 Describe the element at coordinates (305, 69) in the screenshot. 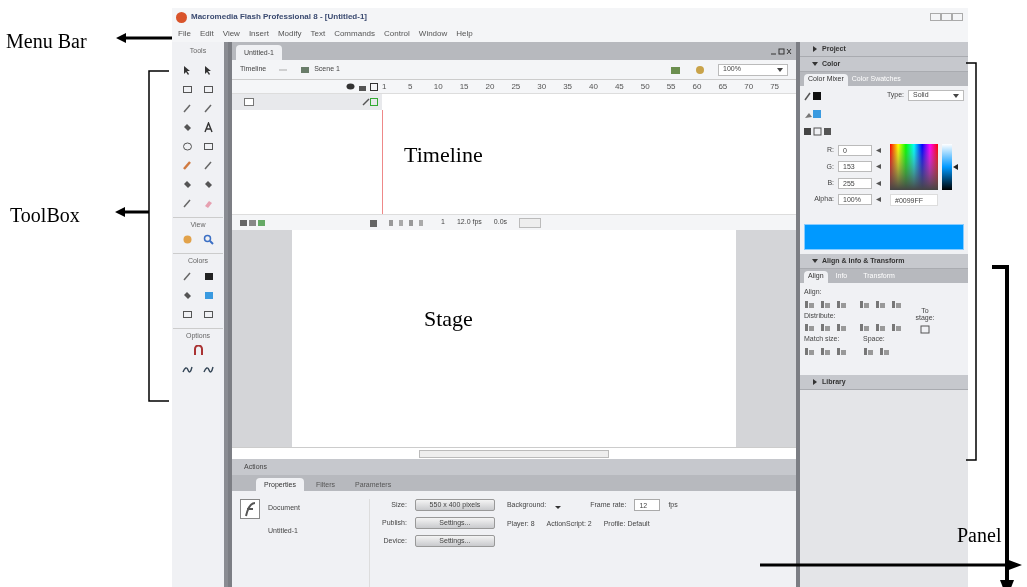

I see `scene-icon` at that location.